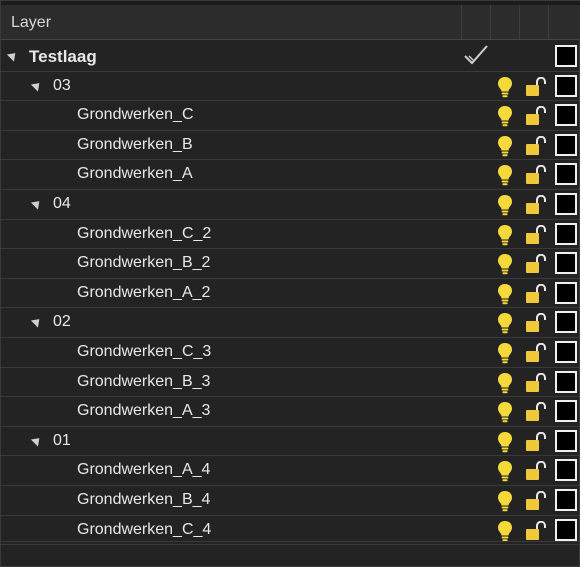 The height and width of the screenshot is (567, 580). I want to click on layer-name: Grondwerken_A_2, so click(143, 293).